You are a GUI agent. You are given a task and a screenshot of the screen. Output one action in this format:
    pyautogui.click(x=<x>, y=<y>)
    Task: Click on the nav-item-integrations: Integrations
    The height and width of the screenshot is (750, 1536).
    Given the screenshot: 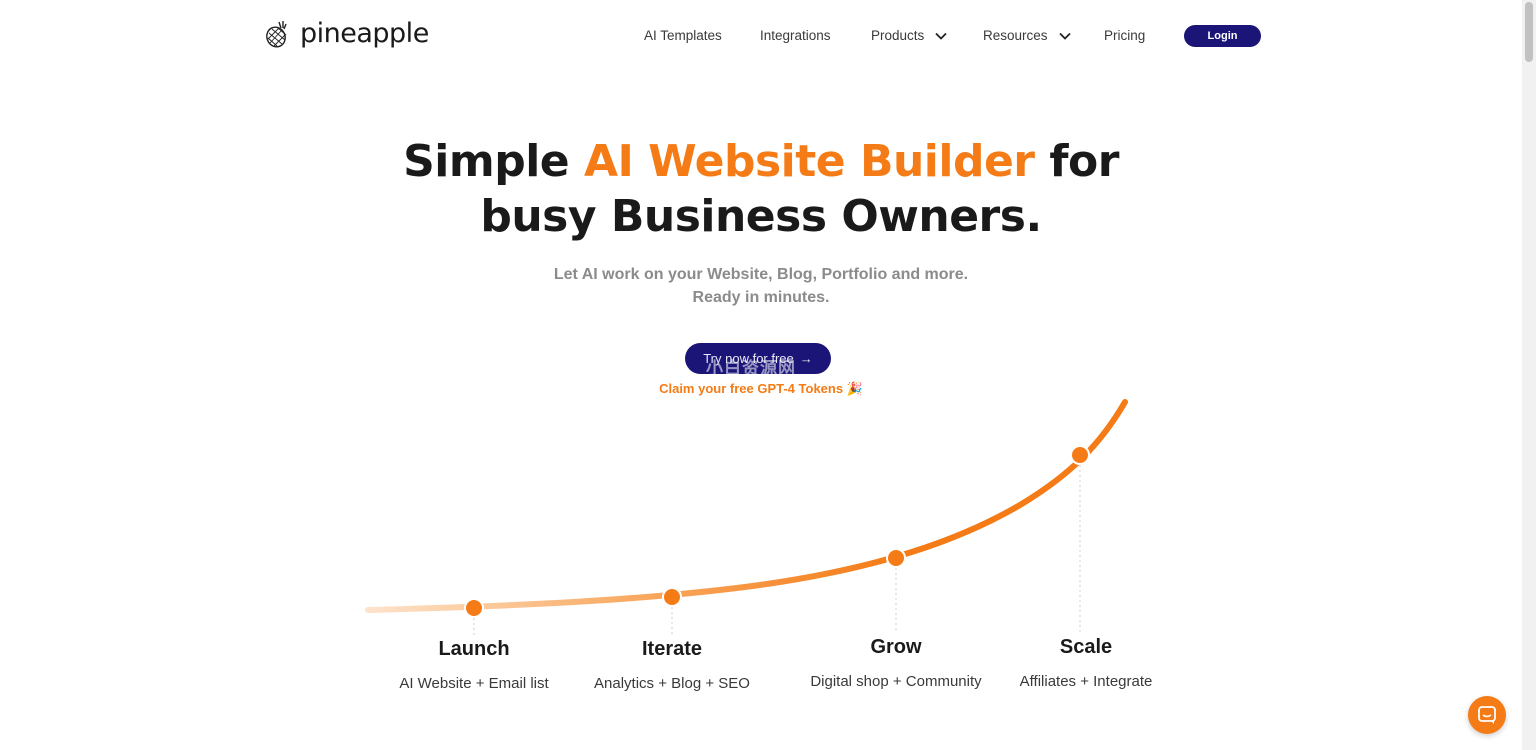 What is the action you would take?
    pyautogui.click(x=795, y=35)
    